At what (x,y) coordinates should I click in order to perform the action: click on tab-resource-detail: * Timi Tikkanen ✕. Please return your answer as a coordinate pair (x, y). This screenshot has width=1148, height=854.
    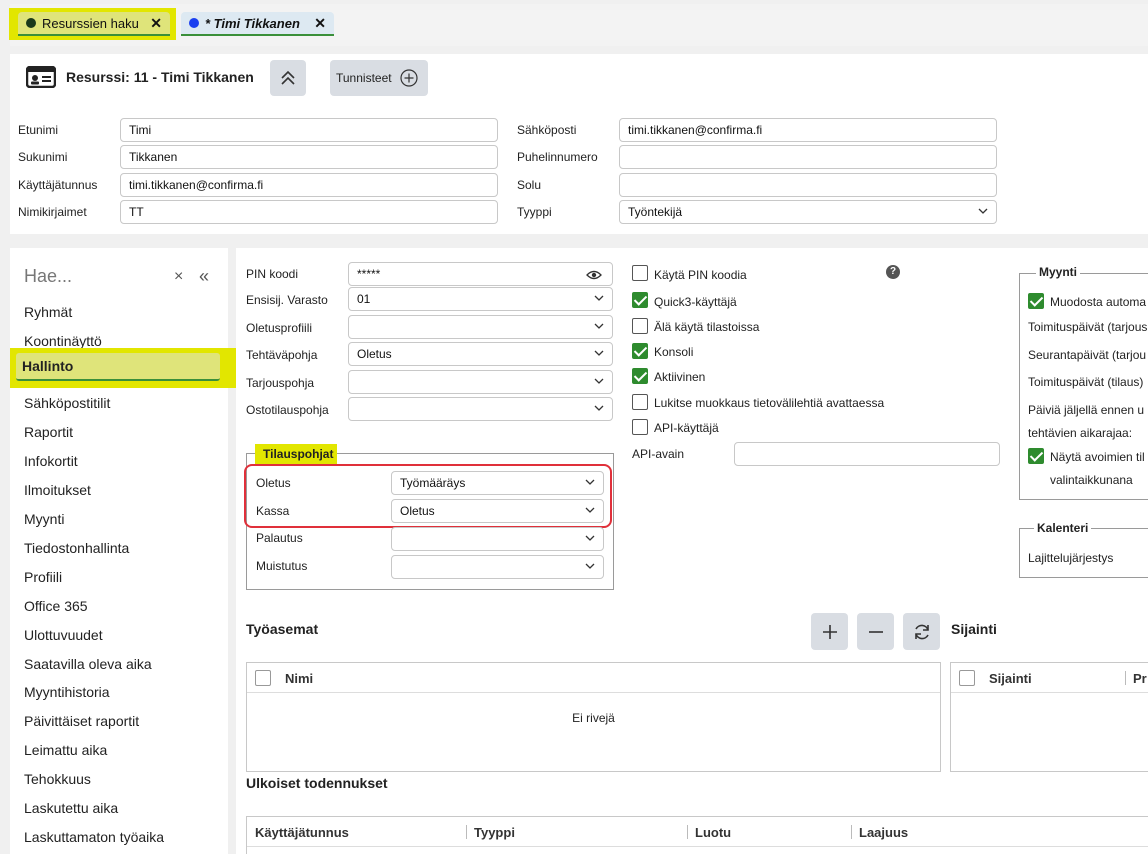
    Looking at the image, I should click on (257, 24).